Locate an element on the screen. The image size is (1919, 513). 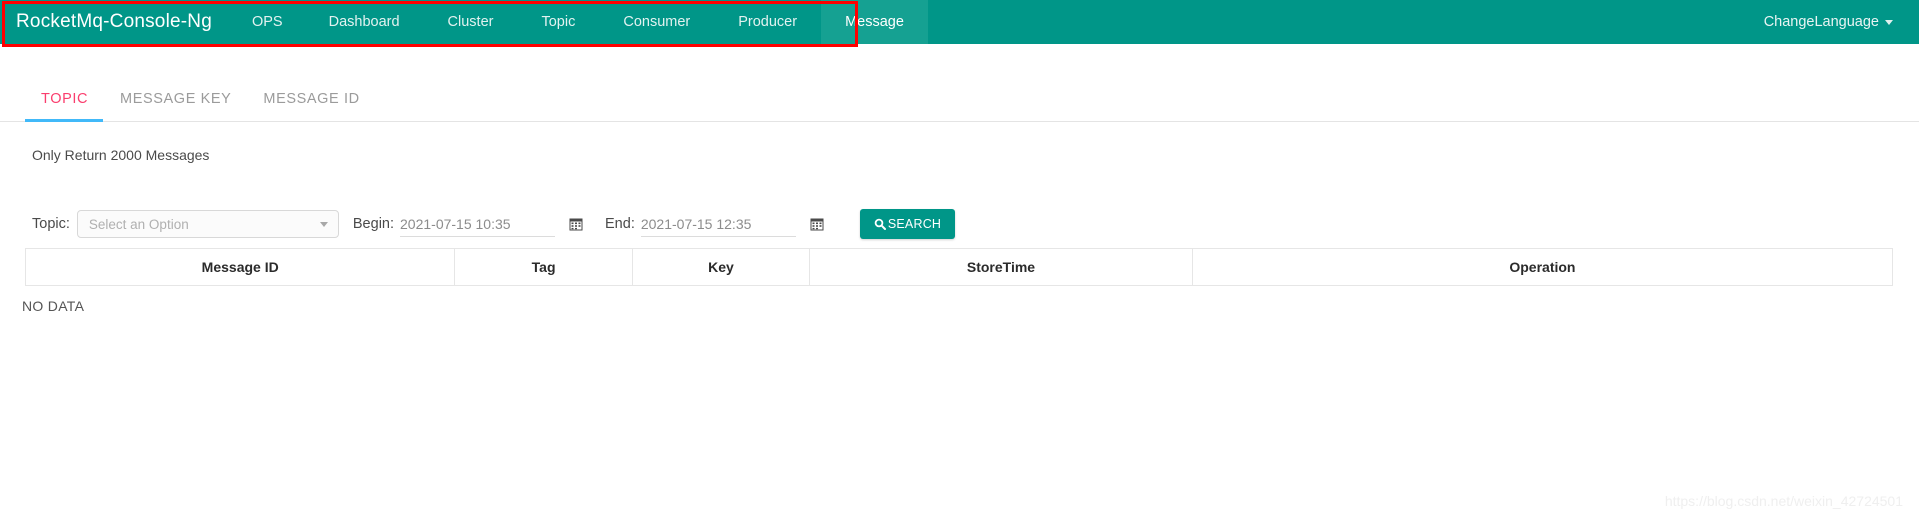
nav-item-cluster: Cluster is located at coordinates (471, 22).